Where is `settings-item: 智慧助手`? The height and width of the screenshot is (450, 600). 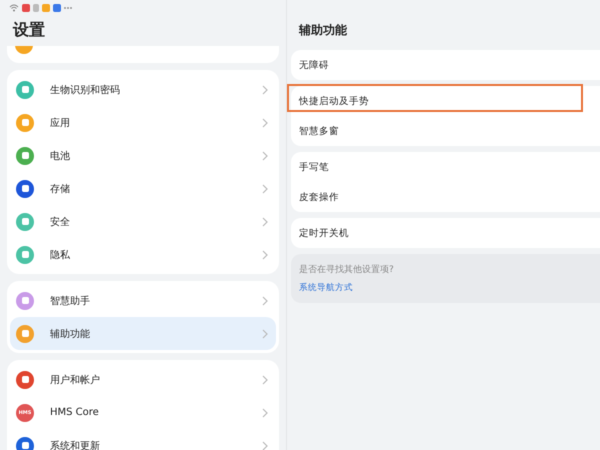 settings-item: 智慧助手 is located at coordinates (143, 300).